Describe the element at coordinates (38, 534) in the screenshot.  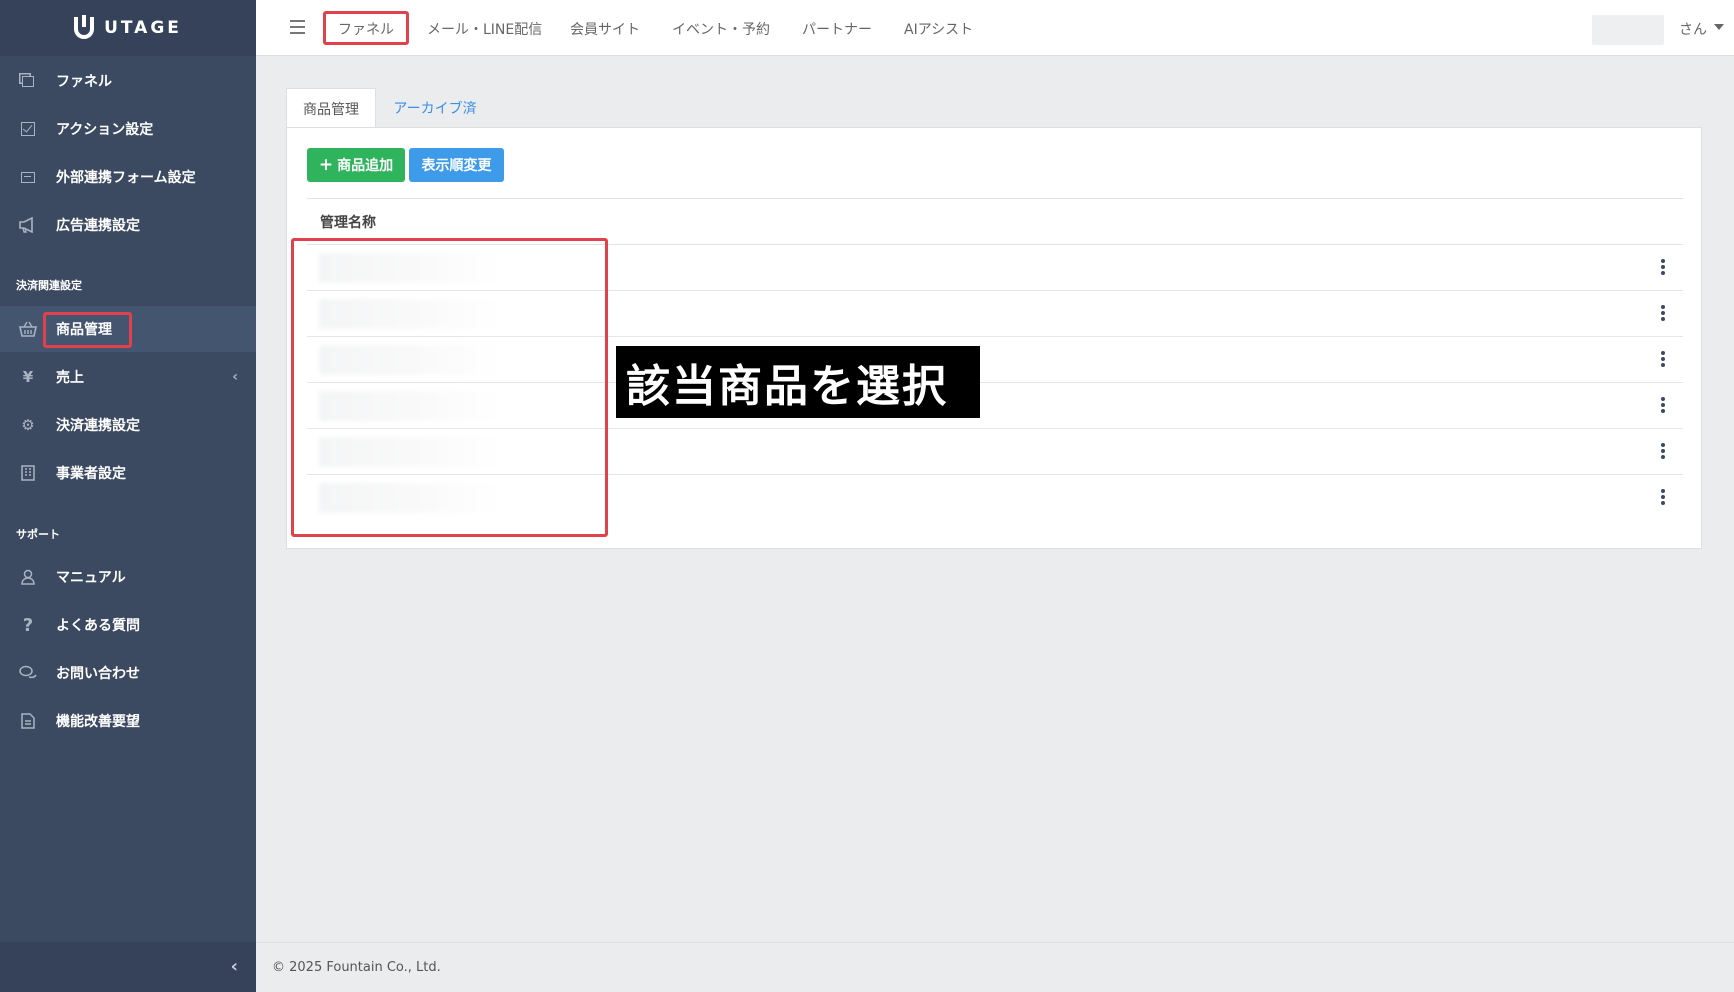
I see `section-title-support: サポート` at that location.